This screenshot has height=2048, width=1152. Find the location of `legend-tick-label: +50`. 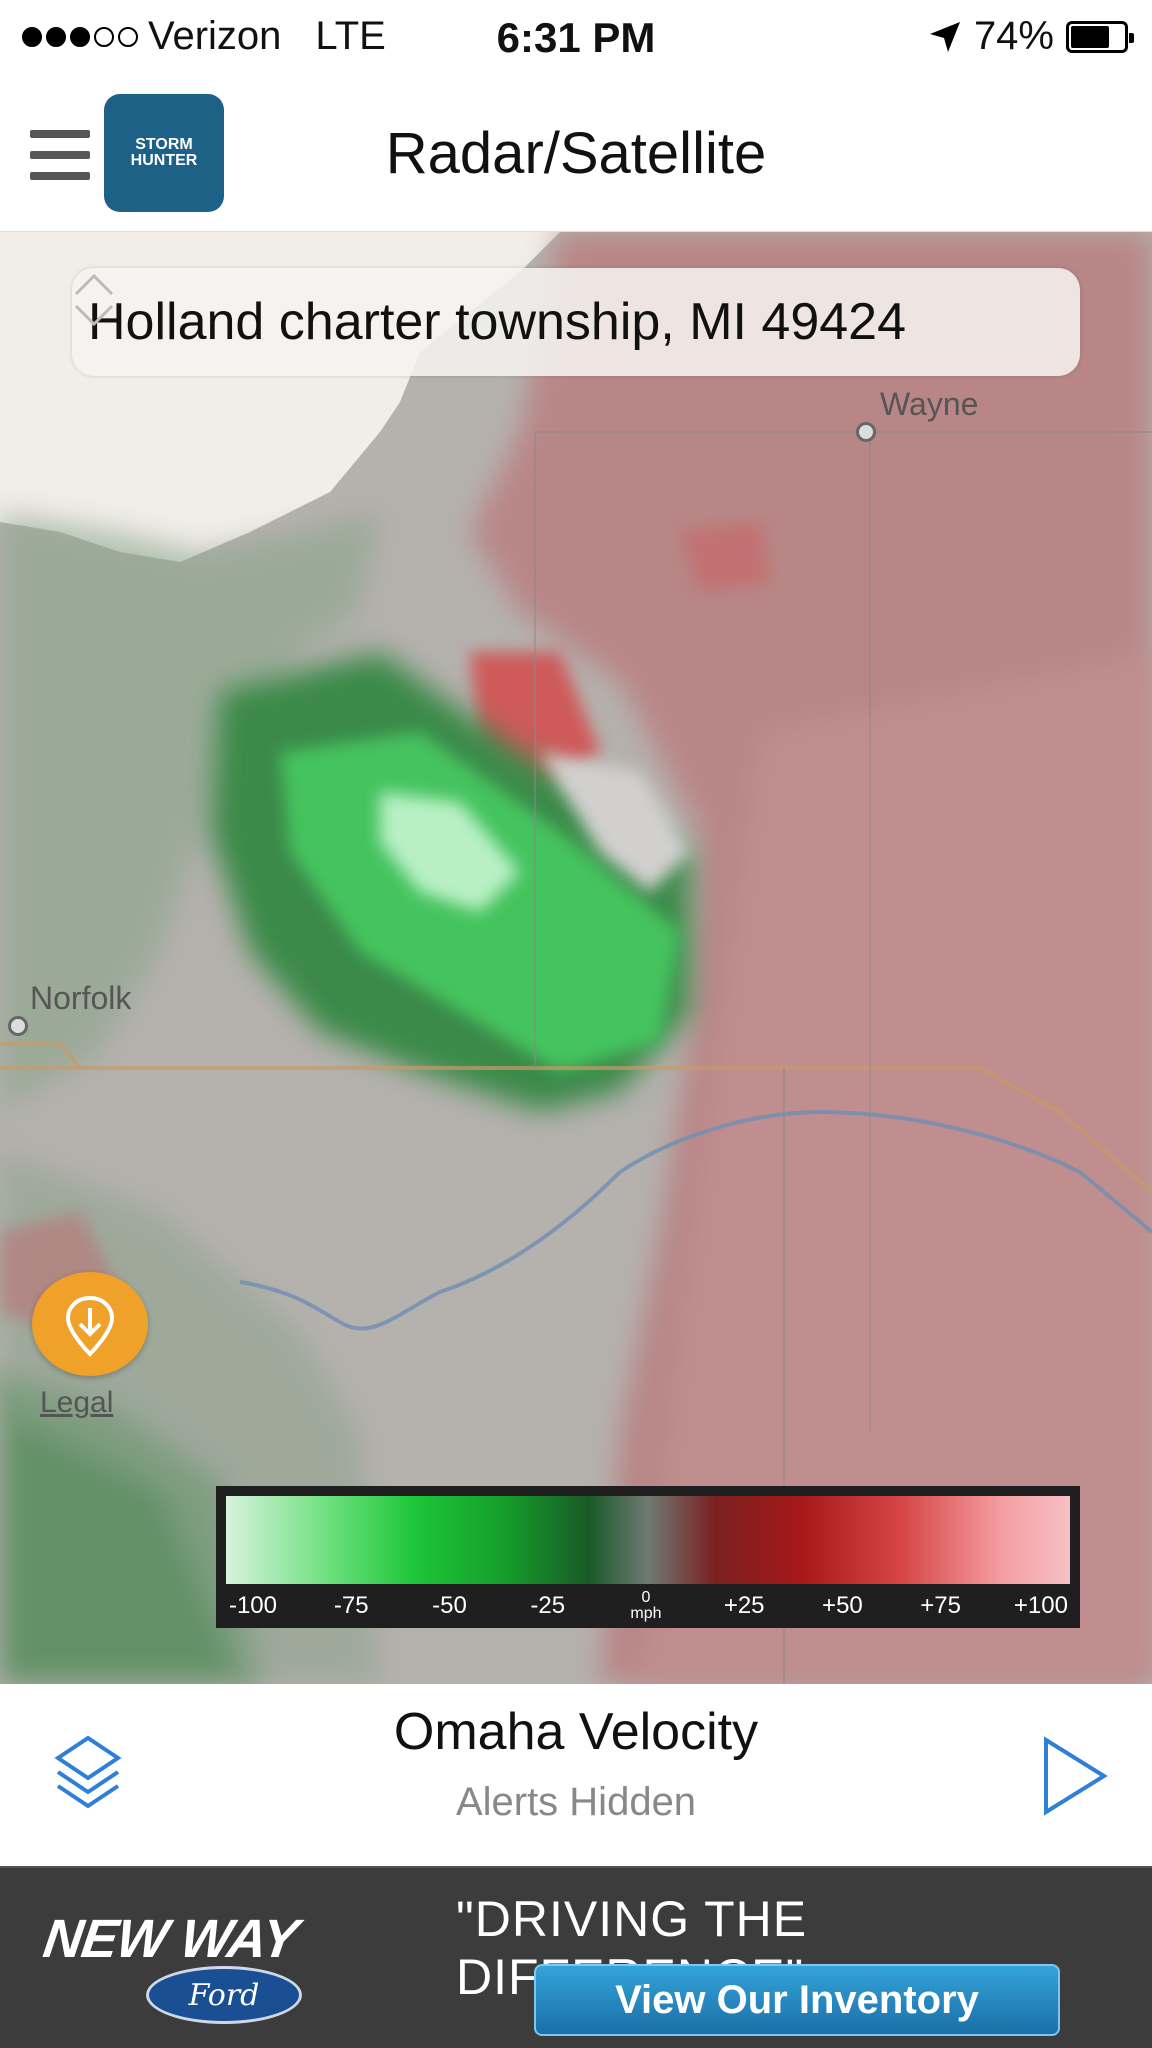

legend-tick-label: +50 is located at coordinates (842, 1605).